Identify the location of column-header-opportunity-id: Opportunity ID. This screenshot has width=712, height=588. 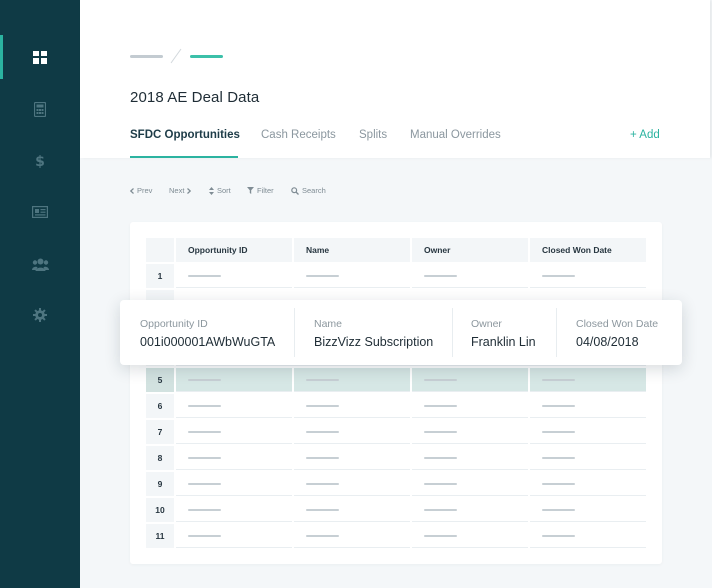
(234, 250).